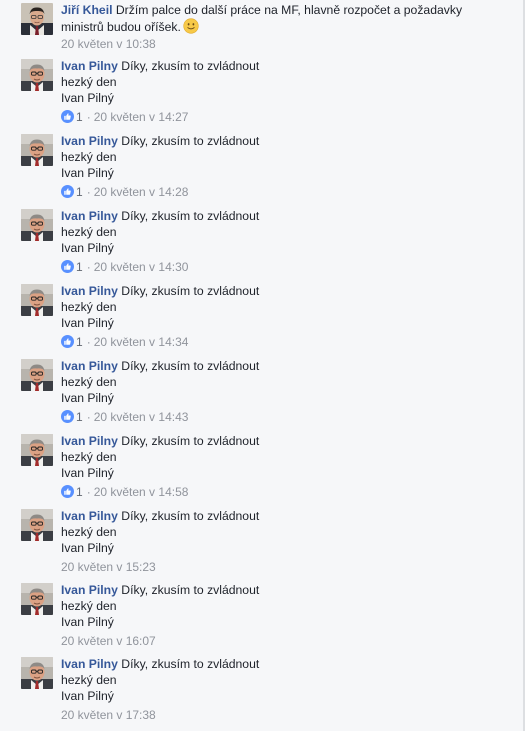 This screenshot has width=525, height=731. What do you see at coordinates (141, 192) in the screenshot?
I see `comment-timestamp: 20 květen v 14:28` at bounding box center [141, 192].